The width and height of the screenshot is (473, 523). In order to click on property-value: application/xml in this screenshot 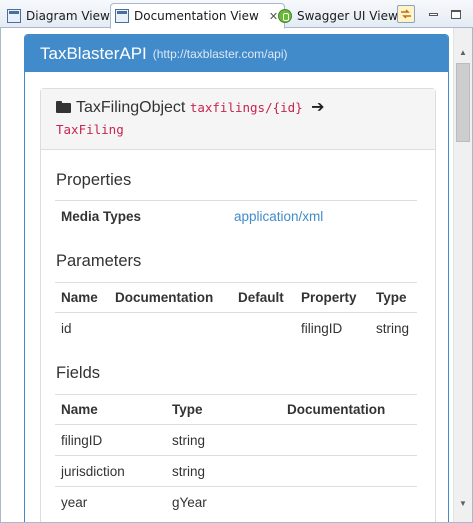, I will do `click(322, 216)`.